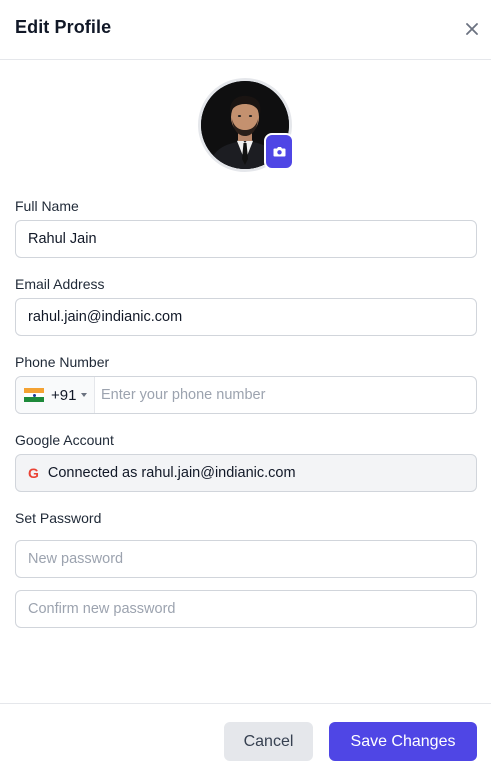 This screenshot has height=771, width=491. I want to click on phone-input, so click(288, 395).